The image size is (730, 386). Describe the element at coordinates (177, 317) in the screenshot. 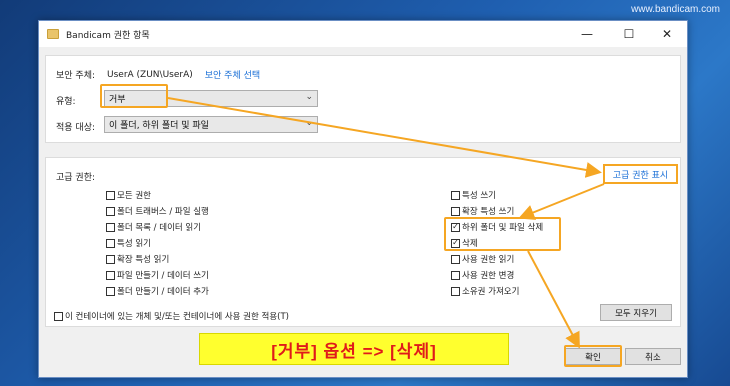

I see `apply-only-label: 이 컨테이너에 있는 개체 및/또는 컨테이너에 사용 권한 적용(T)` at that location.